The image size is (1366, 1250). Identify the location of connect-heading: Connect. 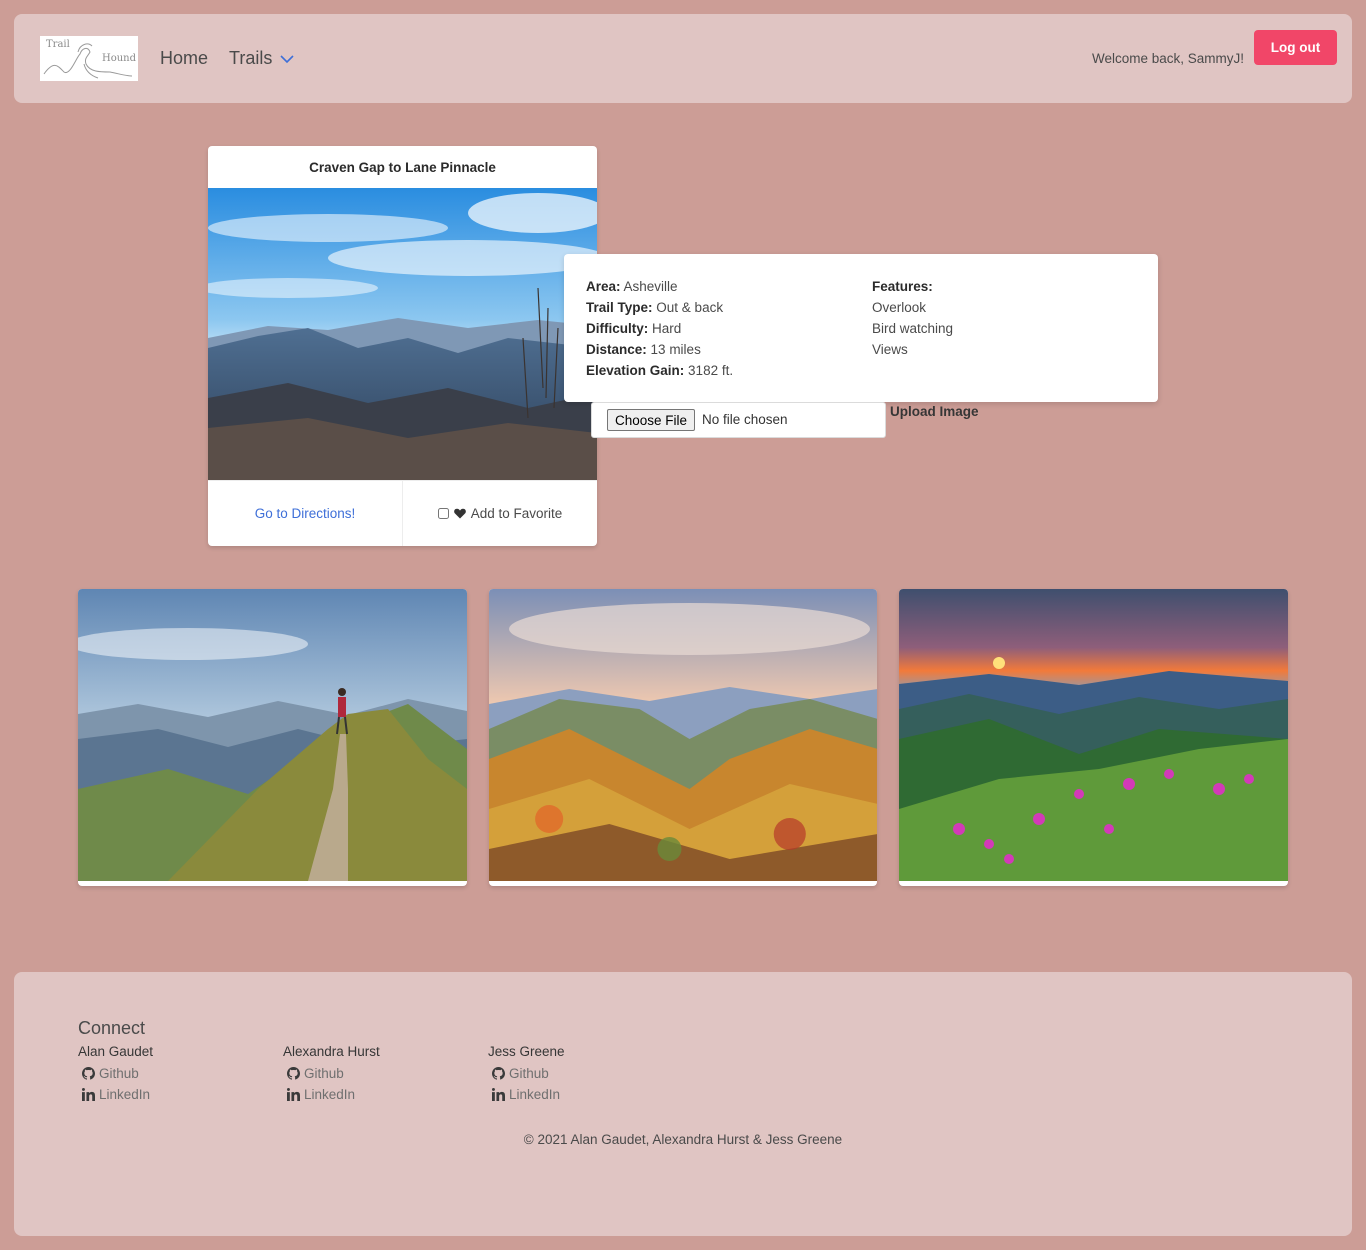
(112, 1028).